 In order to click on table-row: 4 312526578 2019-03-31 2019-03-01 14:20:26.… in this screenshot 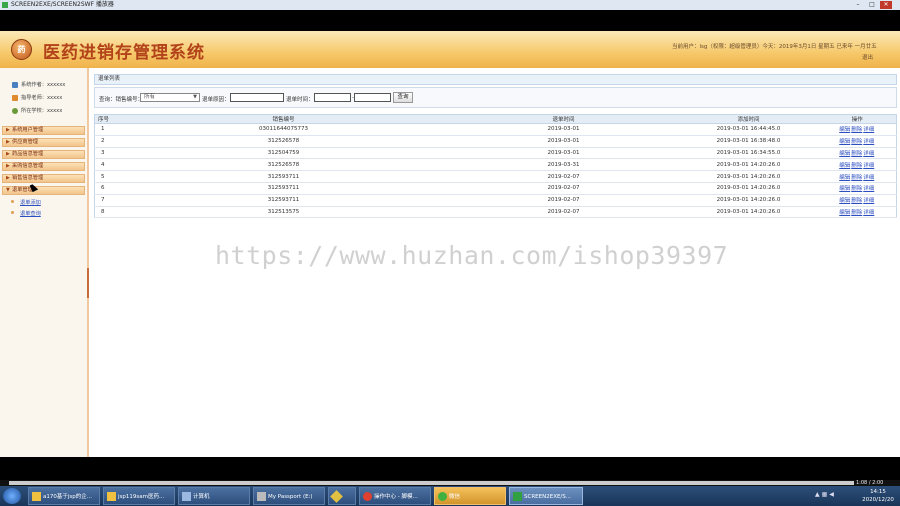, I will do `click(495, 165)`.